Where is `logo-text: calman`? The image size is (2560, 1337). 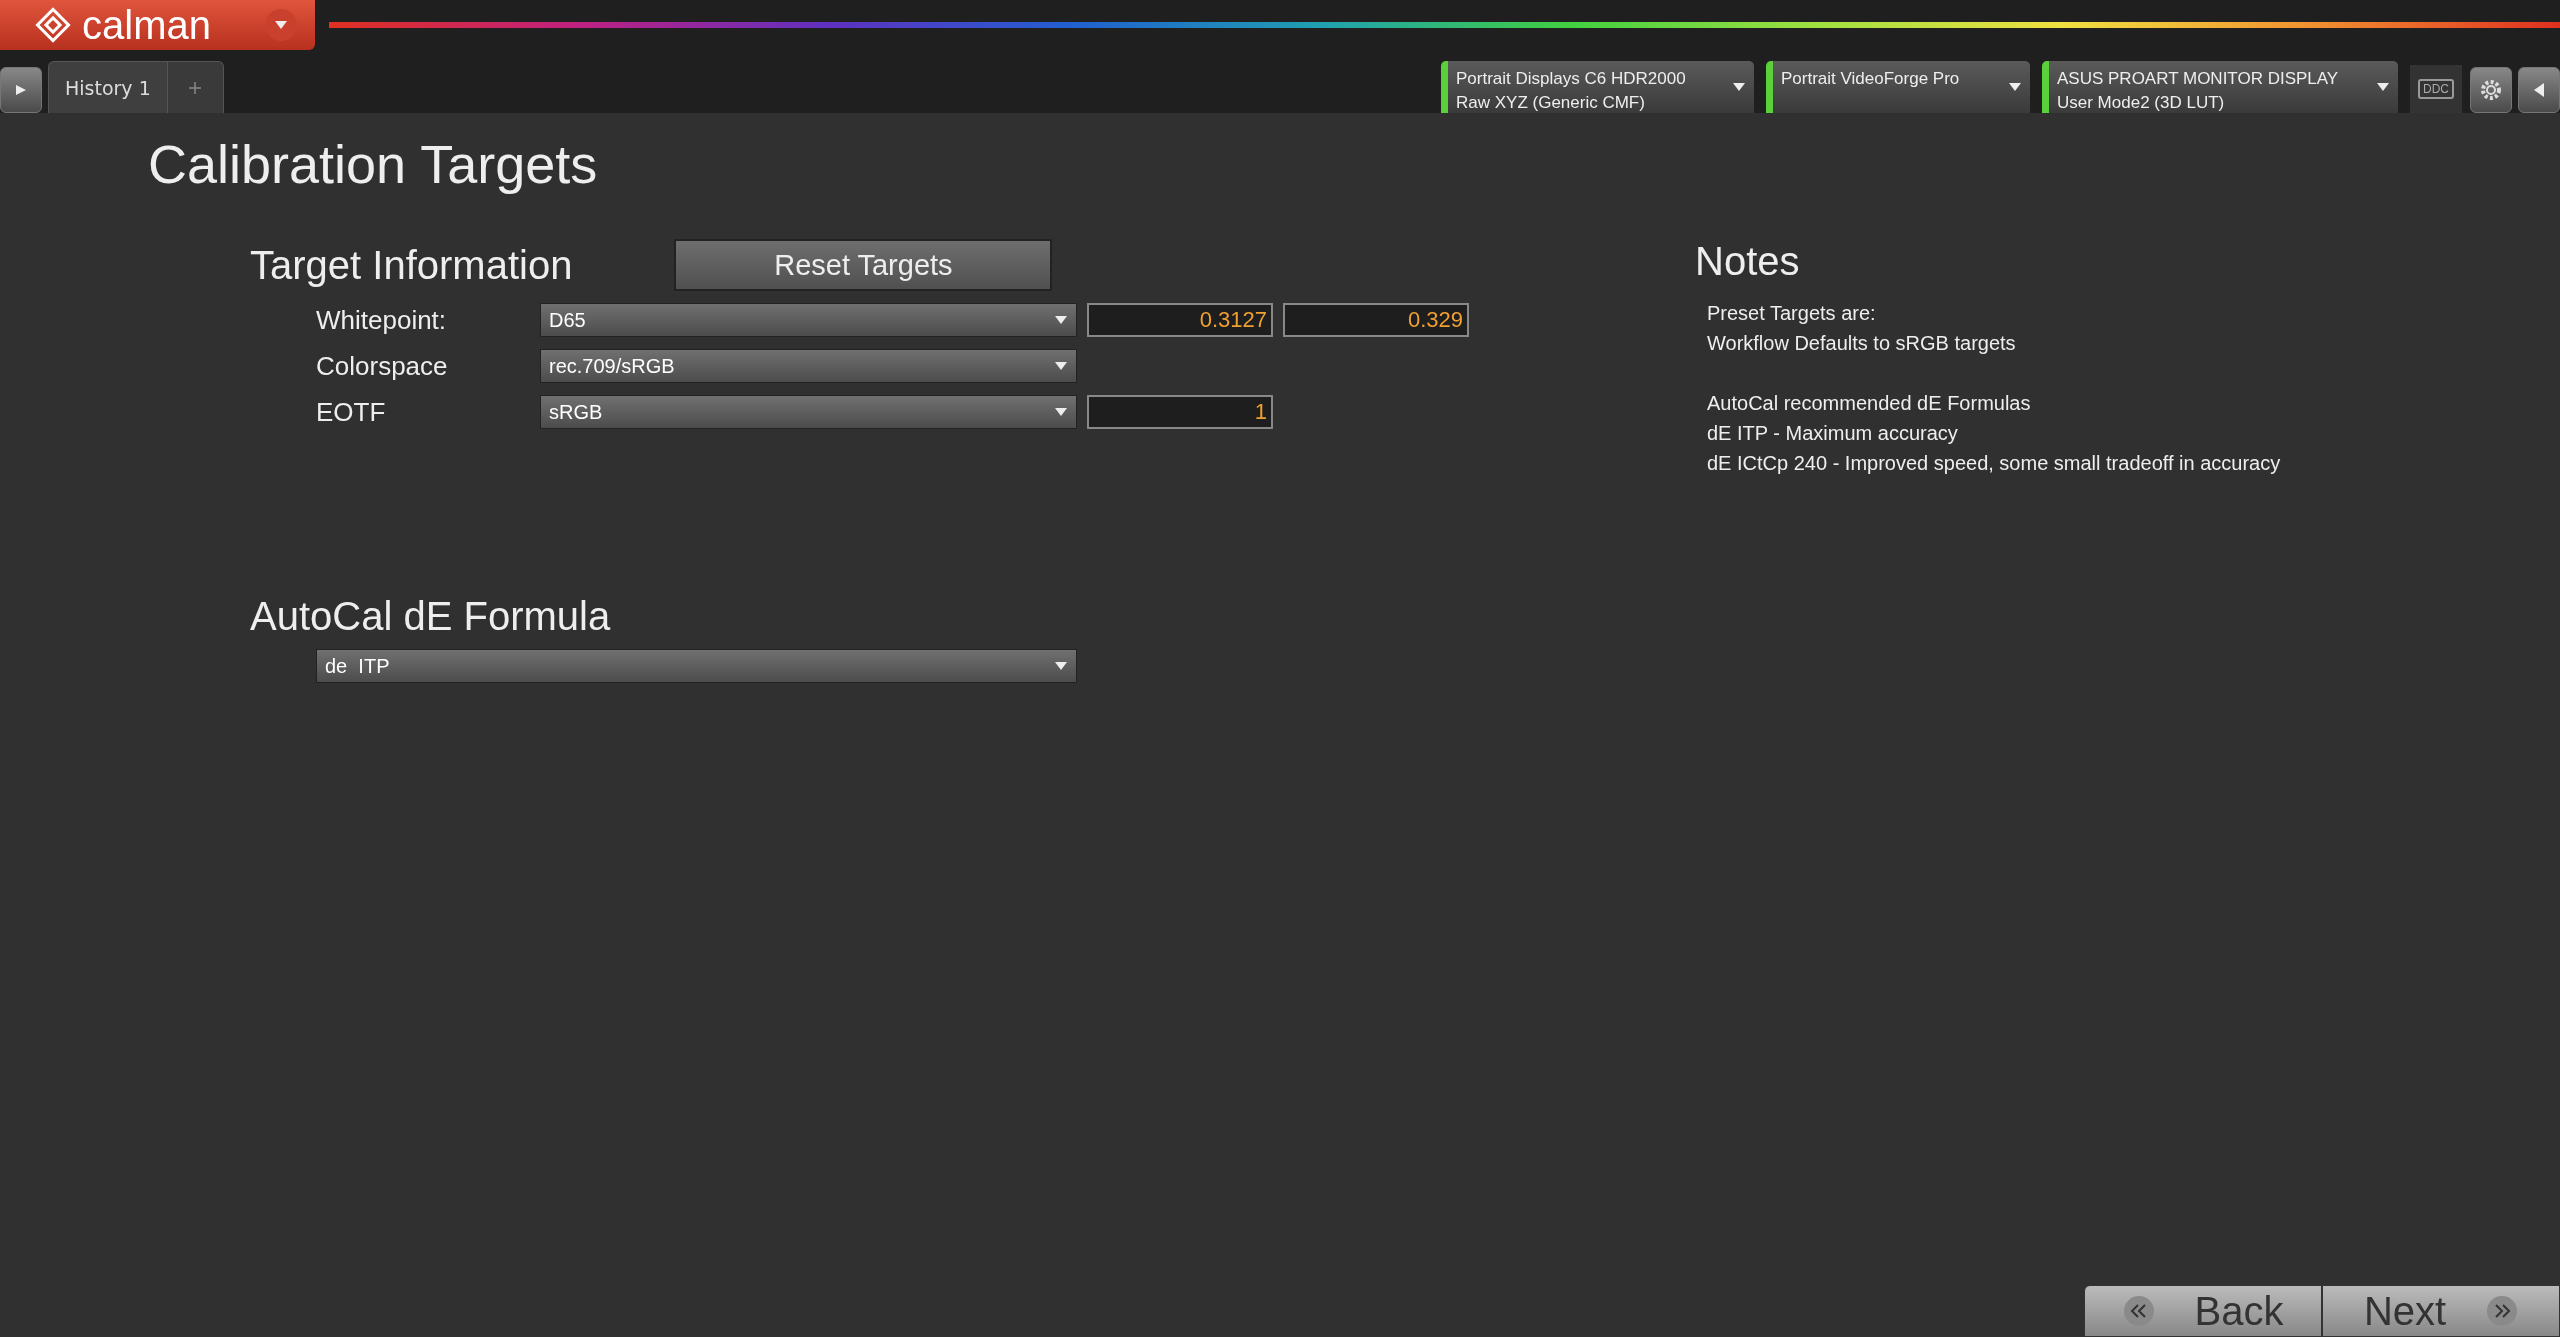
logo-text: calman is located at coordinates (147, 25).